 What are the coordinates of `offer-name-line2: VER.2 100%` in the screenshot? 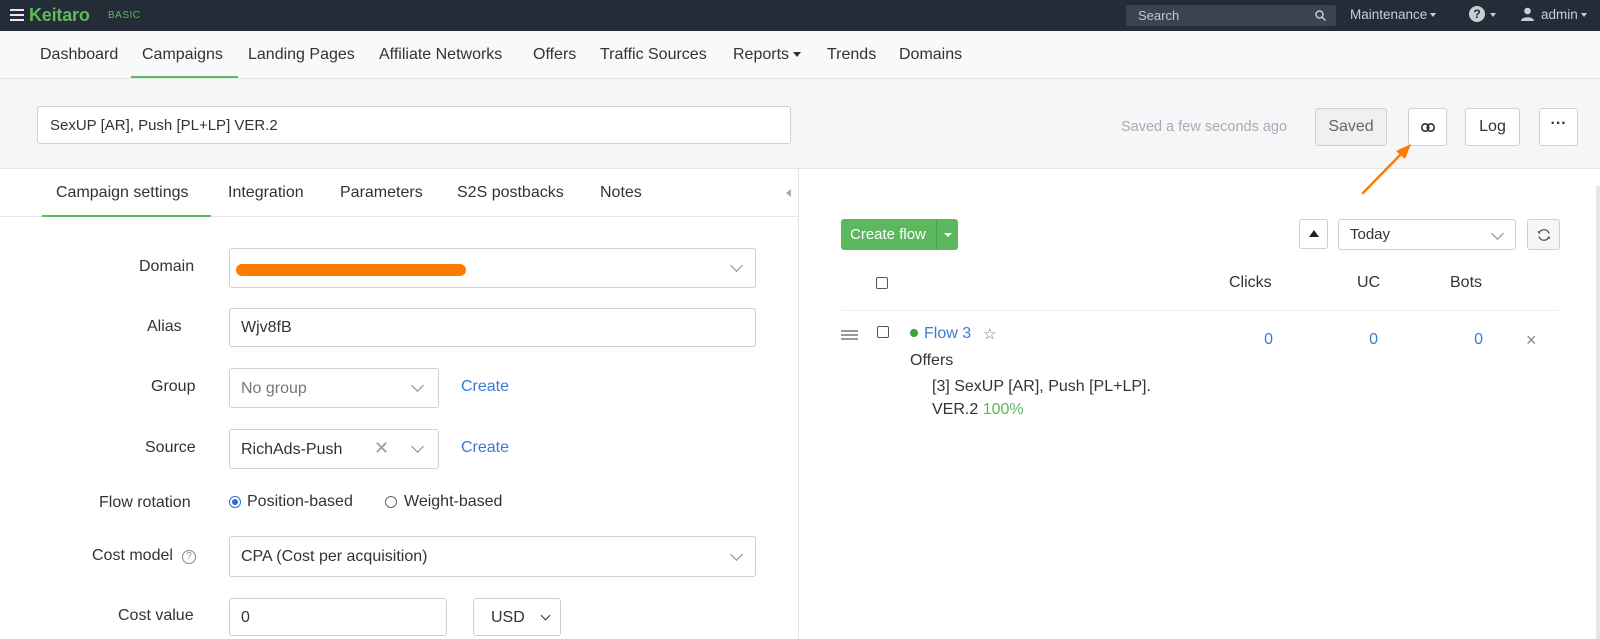 It's located at (978, 410).